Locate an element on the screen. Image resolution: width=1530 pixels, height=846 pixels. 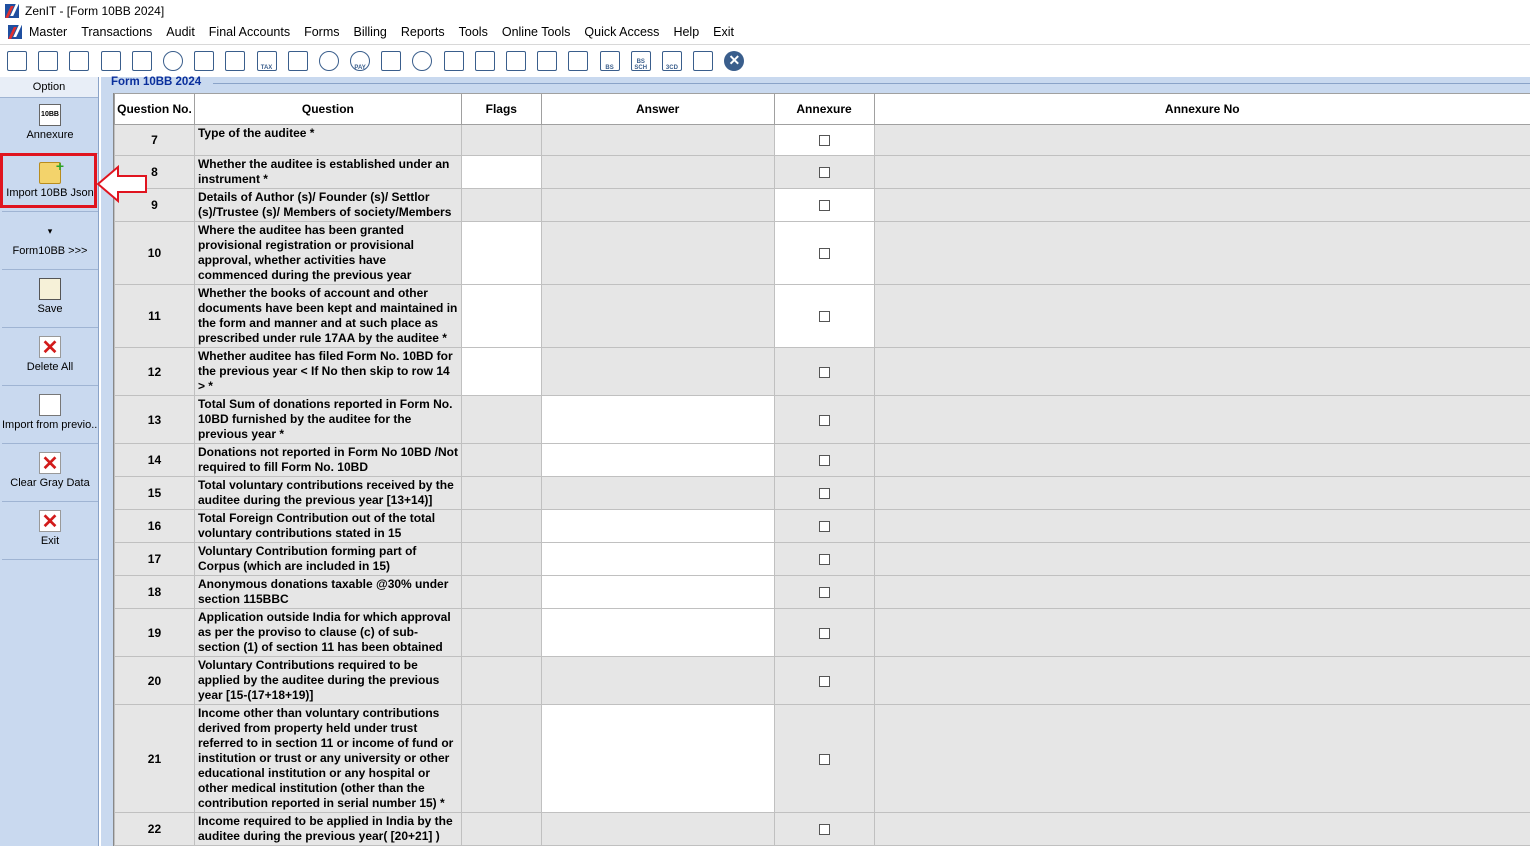
save-button: Save is located at coordinates (50, 300).